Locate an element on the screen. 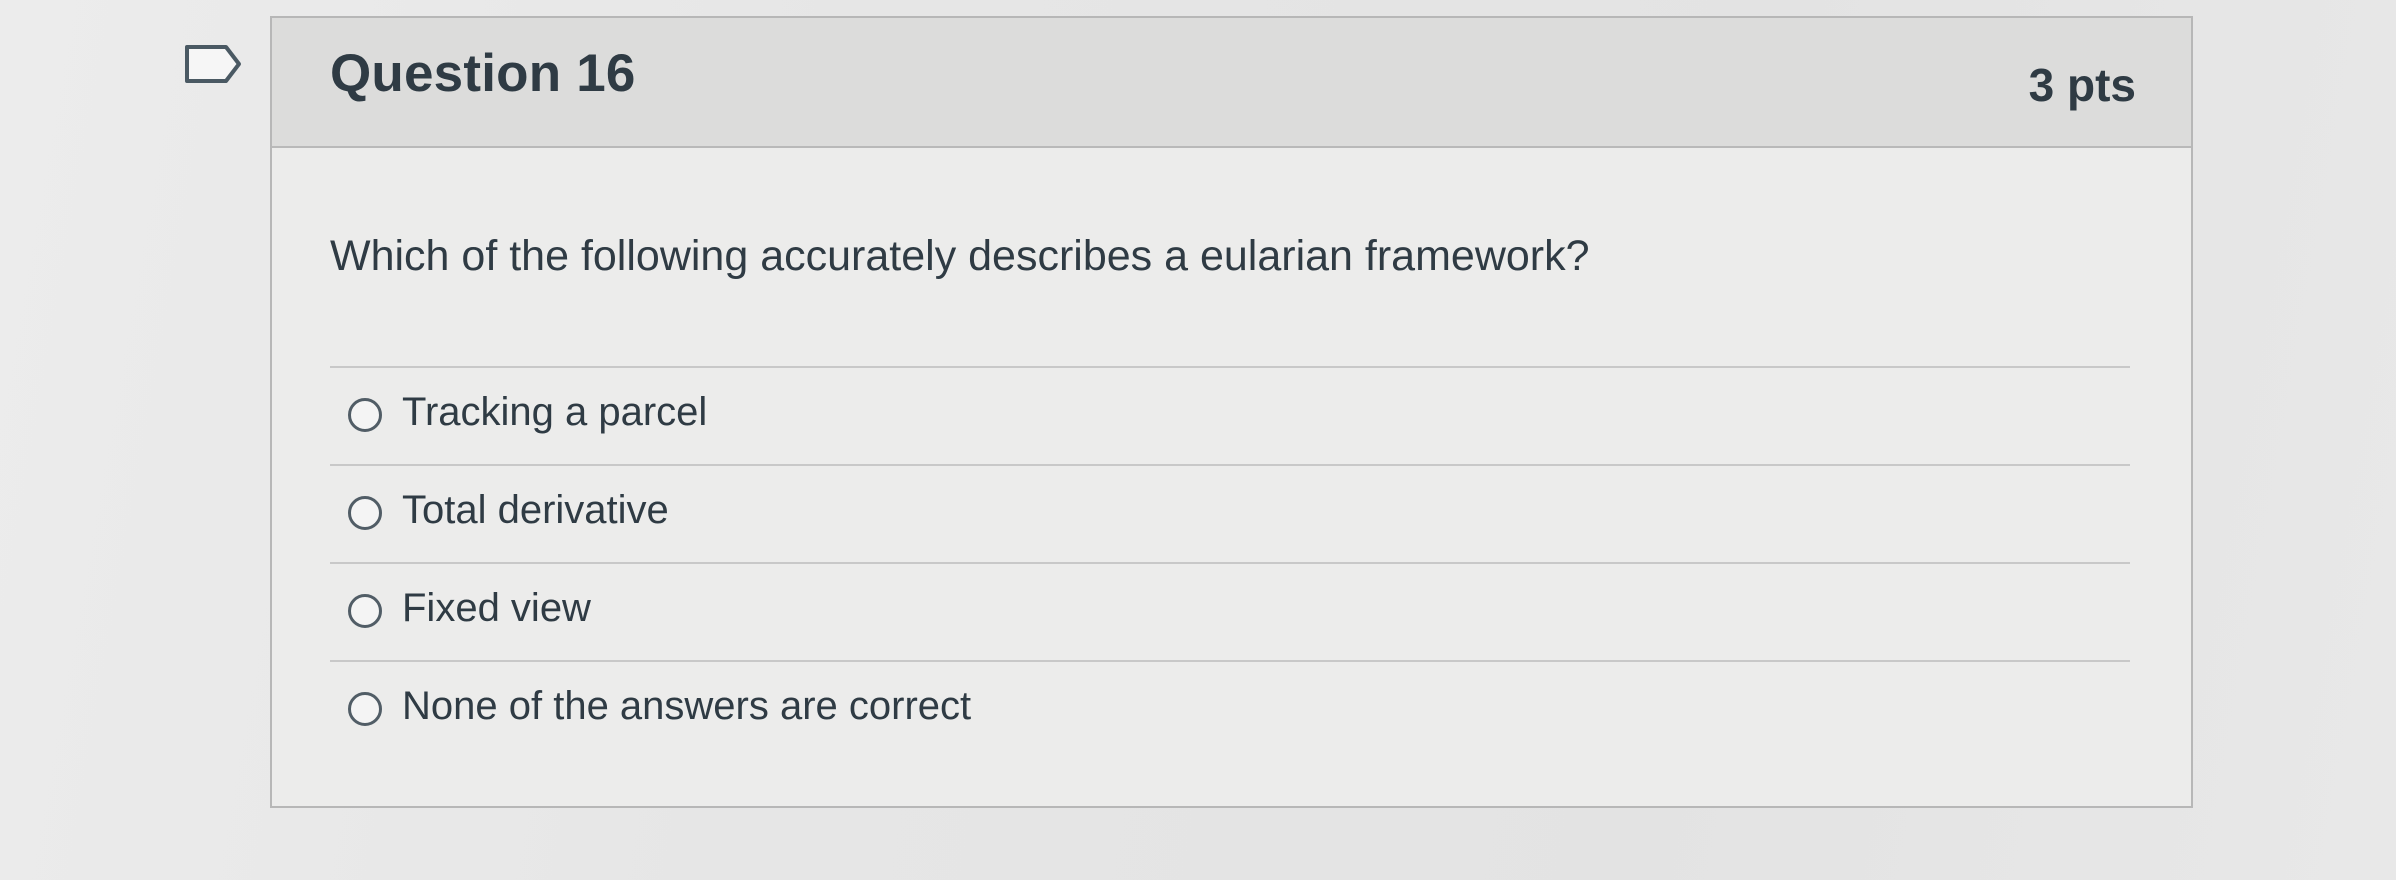 The image size is (2396, 880). answer-label: Tracking a parcel is located at coordinates (555, 412).